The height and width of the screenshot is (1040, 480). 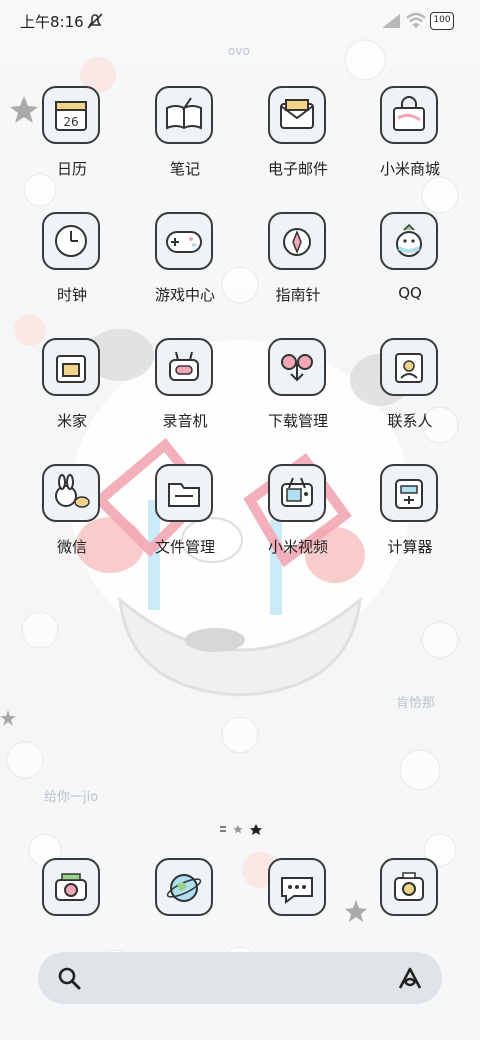 I want to click on wallpaper-text-ovo: ovo, so click(x=239, y=51).